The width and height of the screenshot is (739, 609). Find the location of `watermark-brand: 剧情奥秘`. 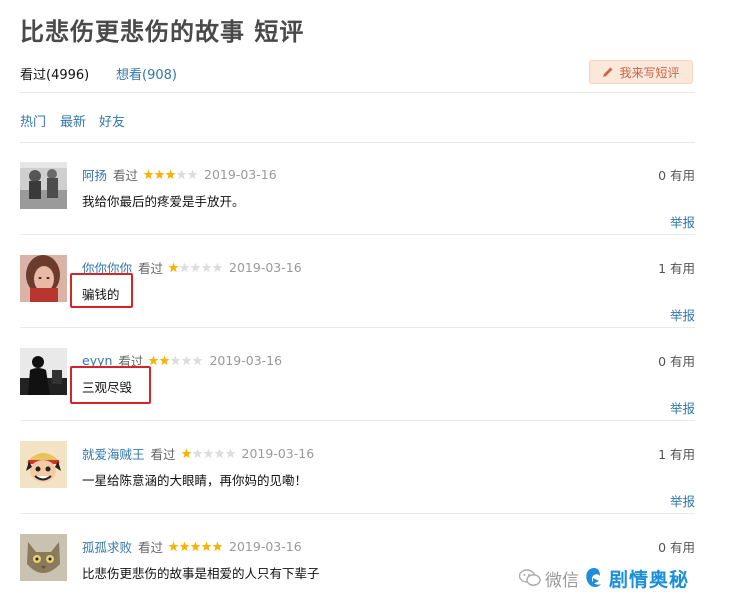

watermark-brand: 剧情奥秘 is located at coordinates (649, 579).